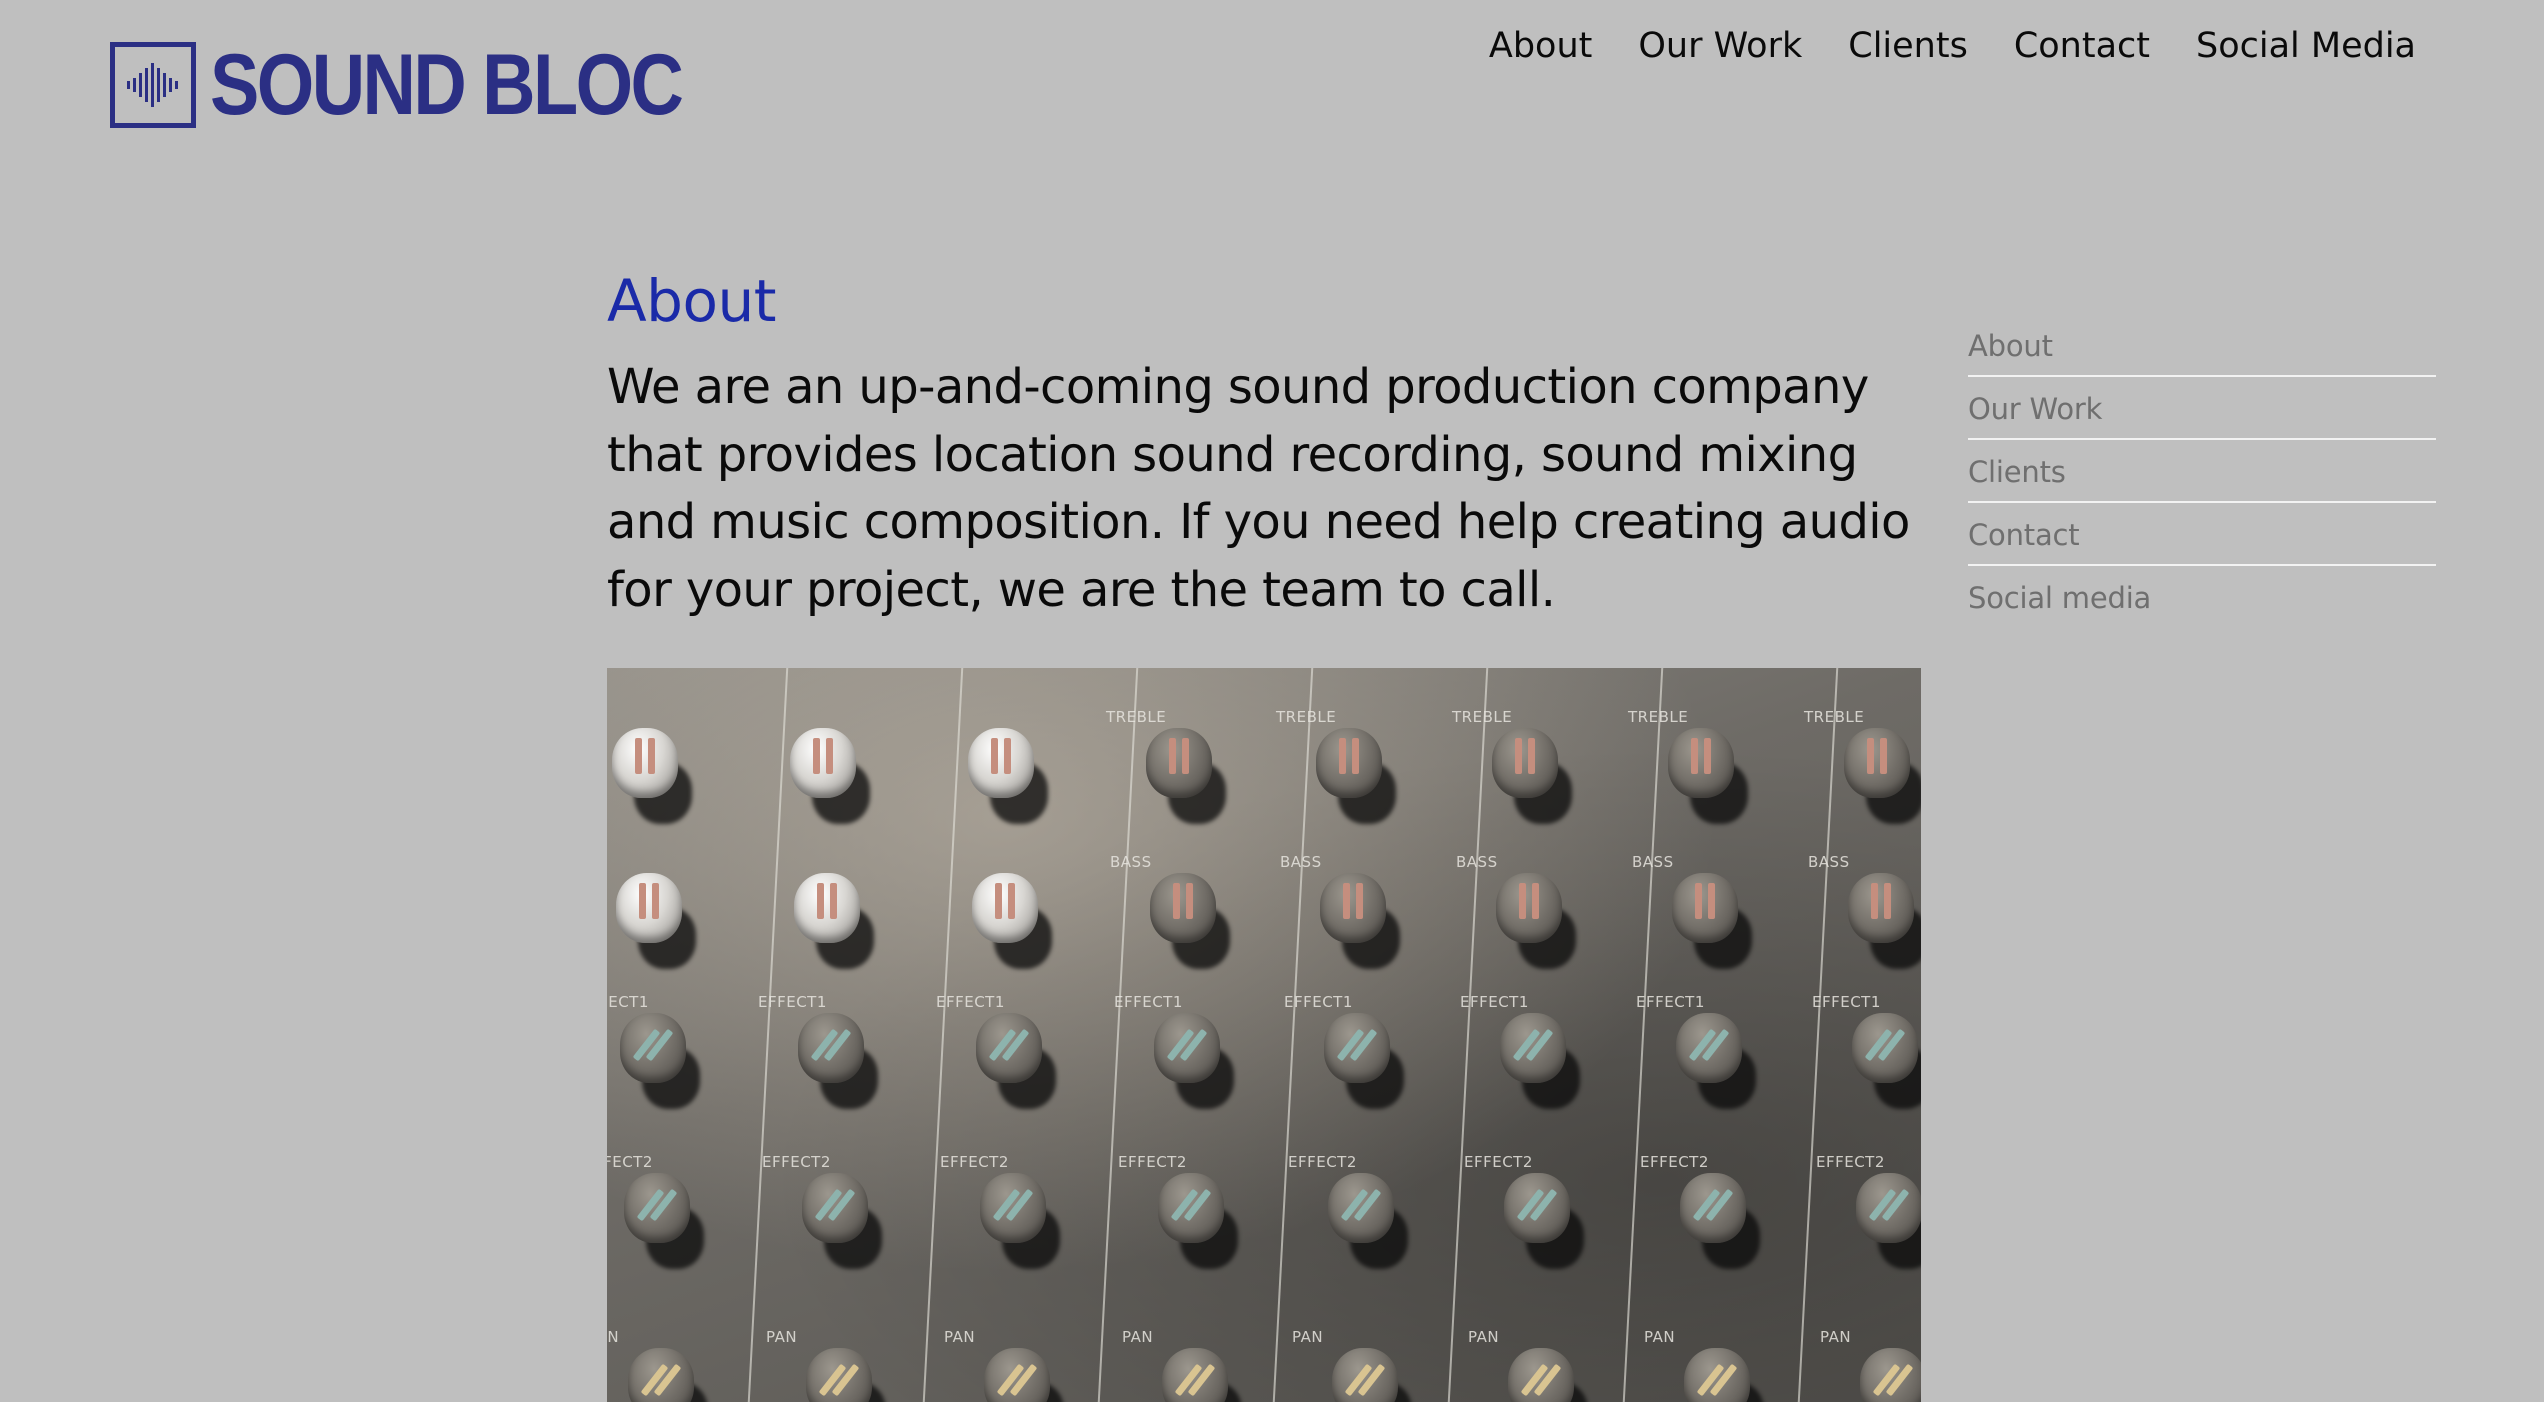 Image resolution: width=2544 pixels, height=1402 pixels. What do you see at coordinates (1720, 46) in the screenshot?
I see `top-nav-our-work: Our Work` at bounding box center [1720, 46].